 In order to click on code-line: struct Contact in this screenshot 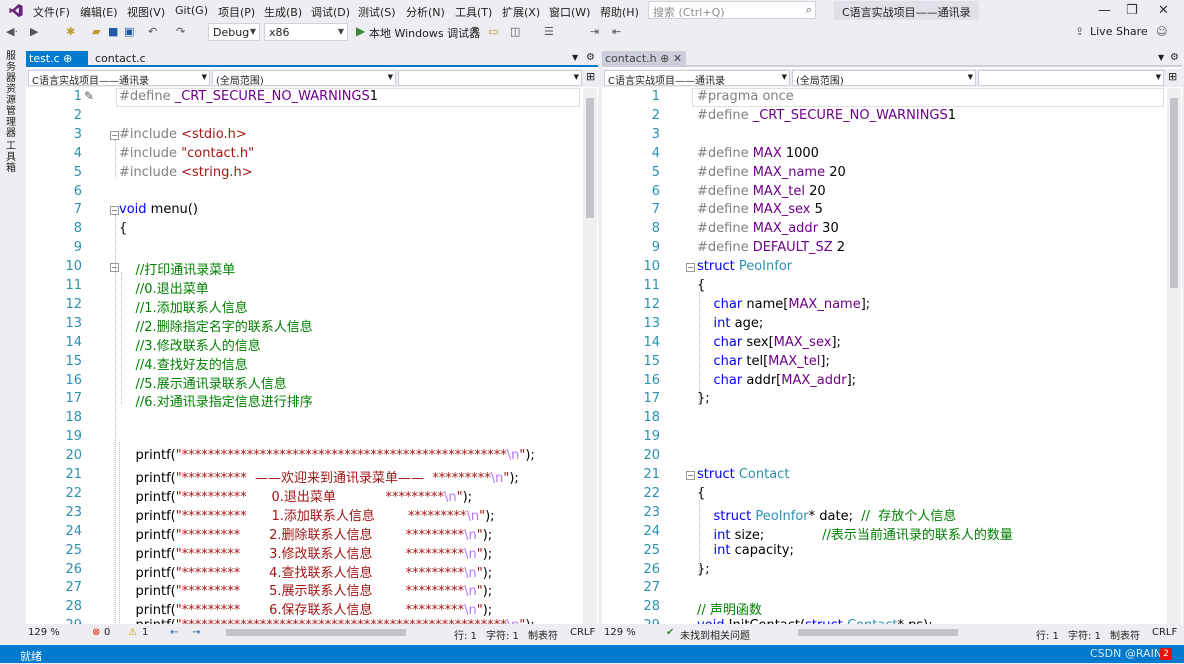, I will do `click(743, 474)`.